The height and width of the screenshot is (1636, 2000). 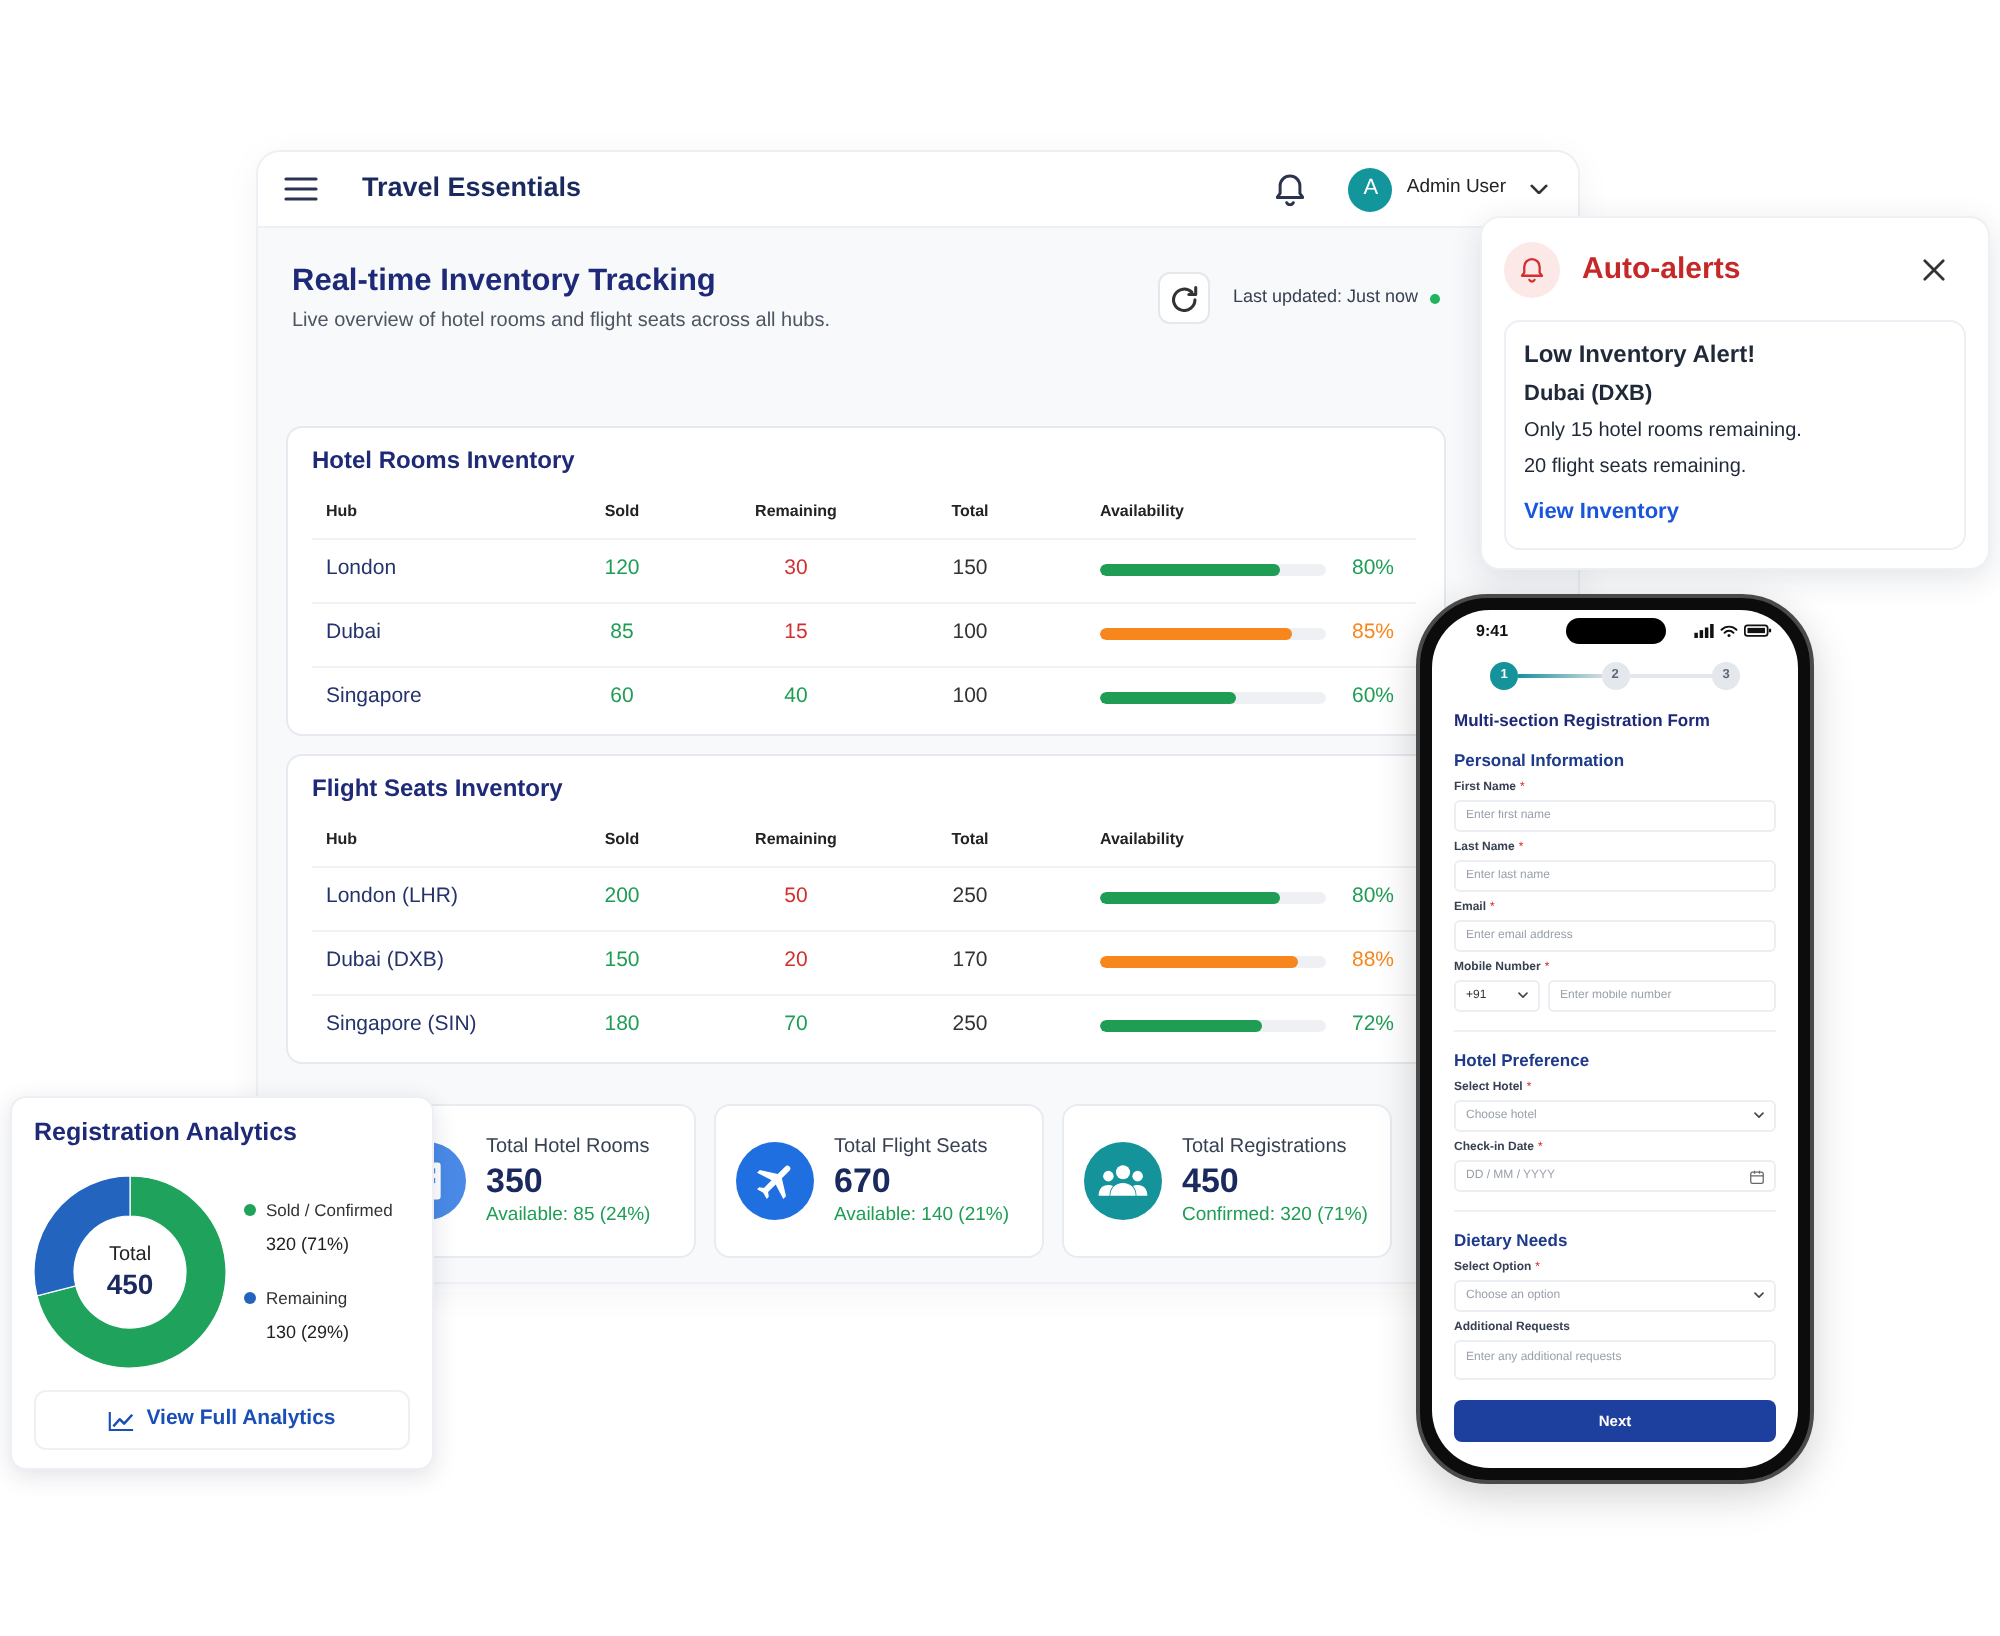 What do you see at coordinates (504, 282) in the screenshot?
I see `page-title: Real-time Inventory Tracking` at bounding box center [504, 282].